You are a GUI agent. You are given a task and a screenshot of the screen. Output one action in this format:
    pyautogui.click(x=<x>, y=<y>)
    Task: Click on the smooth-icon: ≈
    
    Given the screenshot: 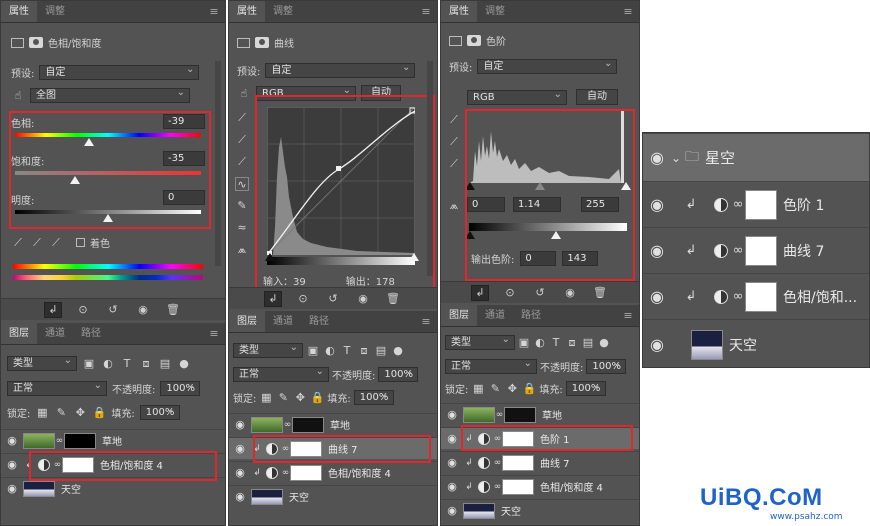 What is the action you would take?
    pyautogui.click(x=242, y=228)
    